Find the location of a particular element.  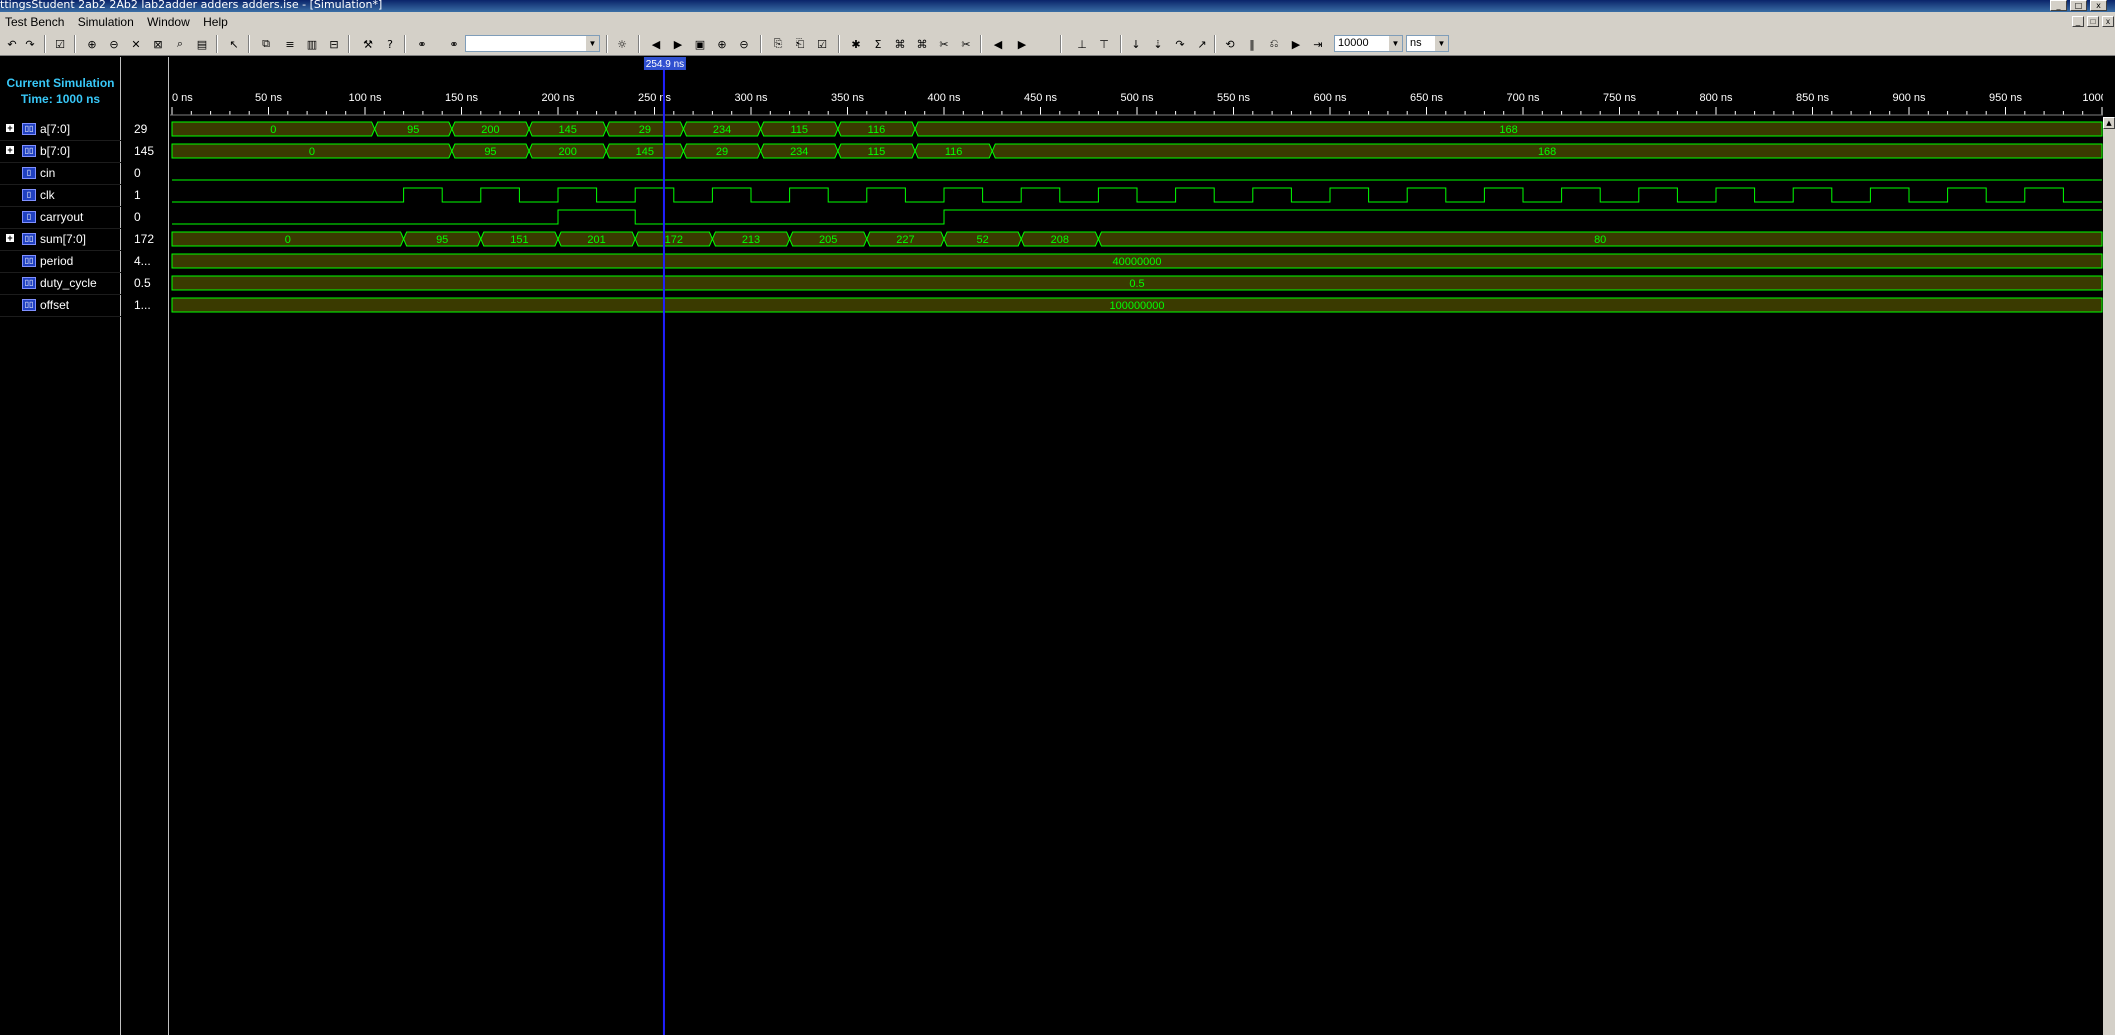

step-out-icon: ↗ is located at coordinates (1202, 44).